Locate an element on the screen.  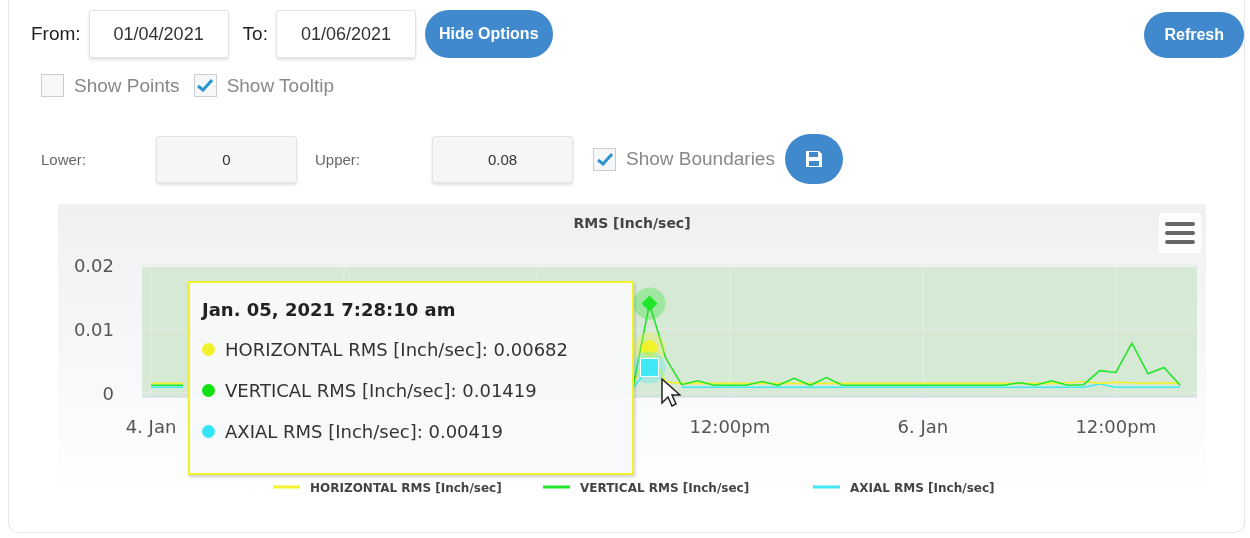
checkbox-label: Show Tooltip is located at coordinates (280, 85).